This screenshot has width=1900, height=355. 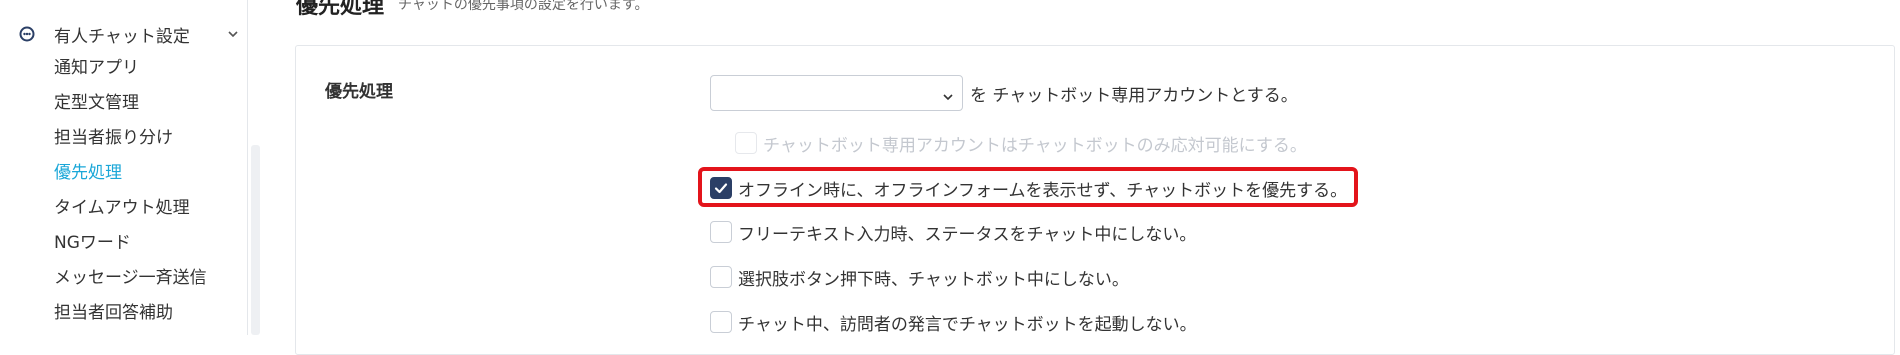 I want to click on sidebar-item-ng-words: NGワード, so click(x=92, y=243).